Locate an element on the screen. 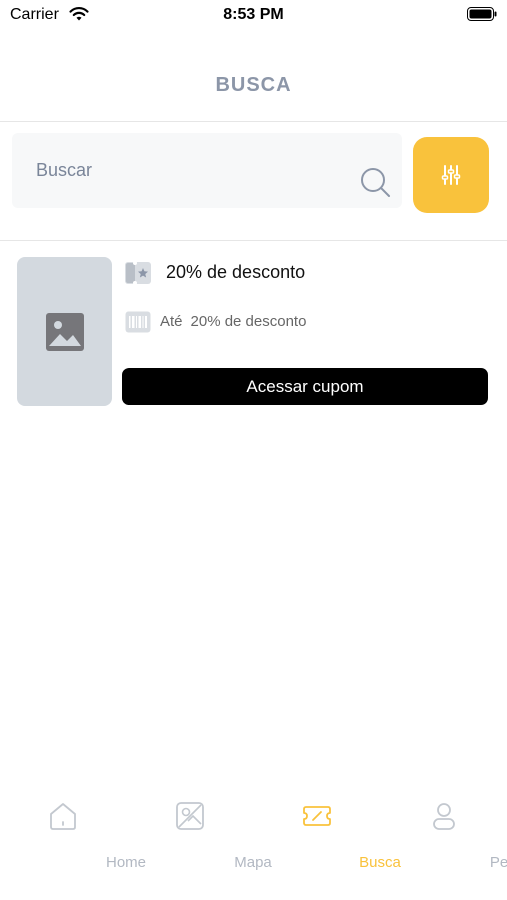 The image size is (507, 900). user-icon is located at coordinates (444, 816).